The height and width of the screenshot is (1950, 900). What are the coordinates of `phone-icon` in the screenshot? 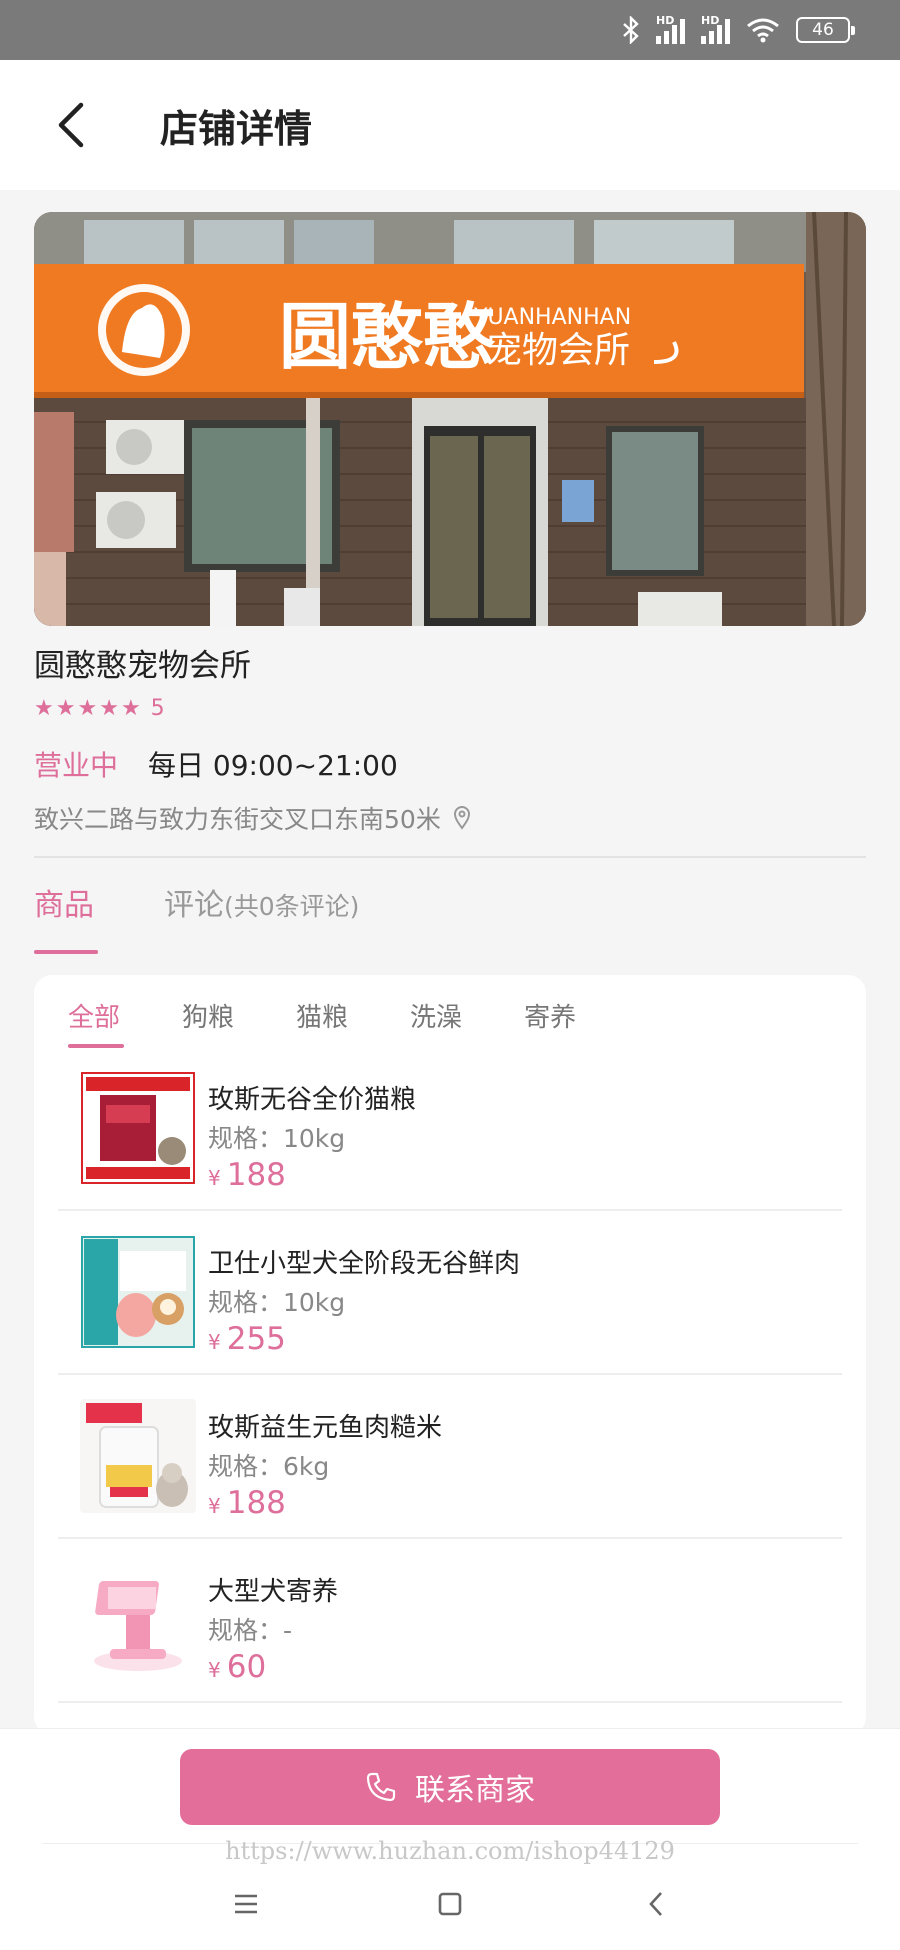 It's located at (381, 1787).